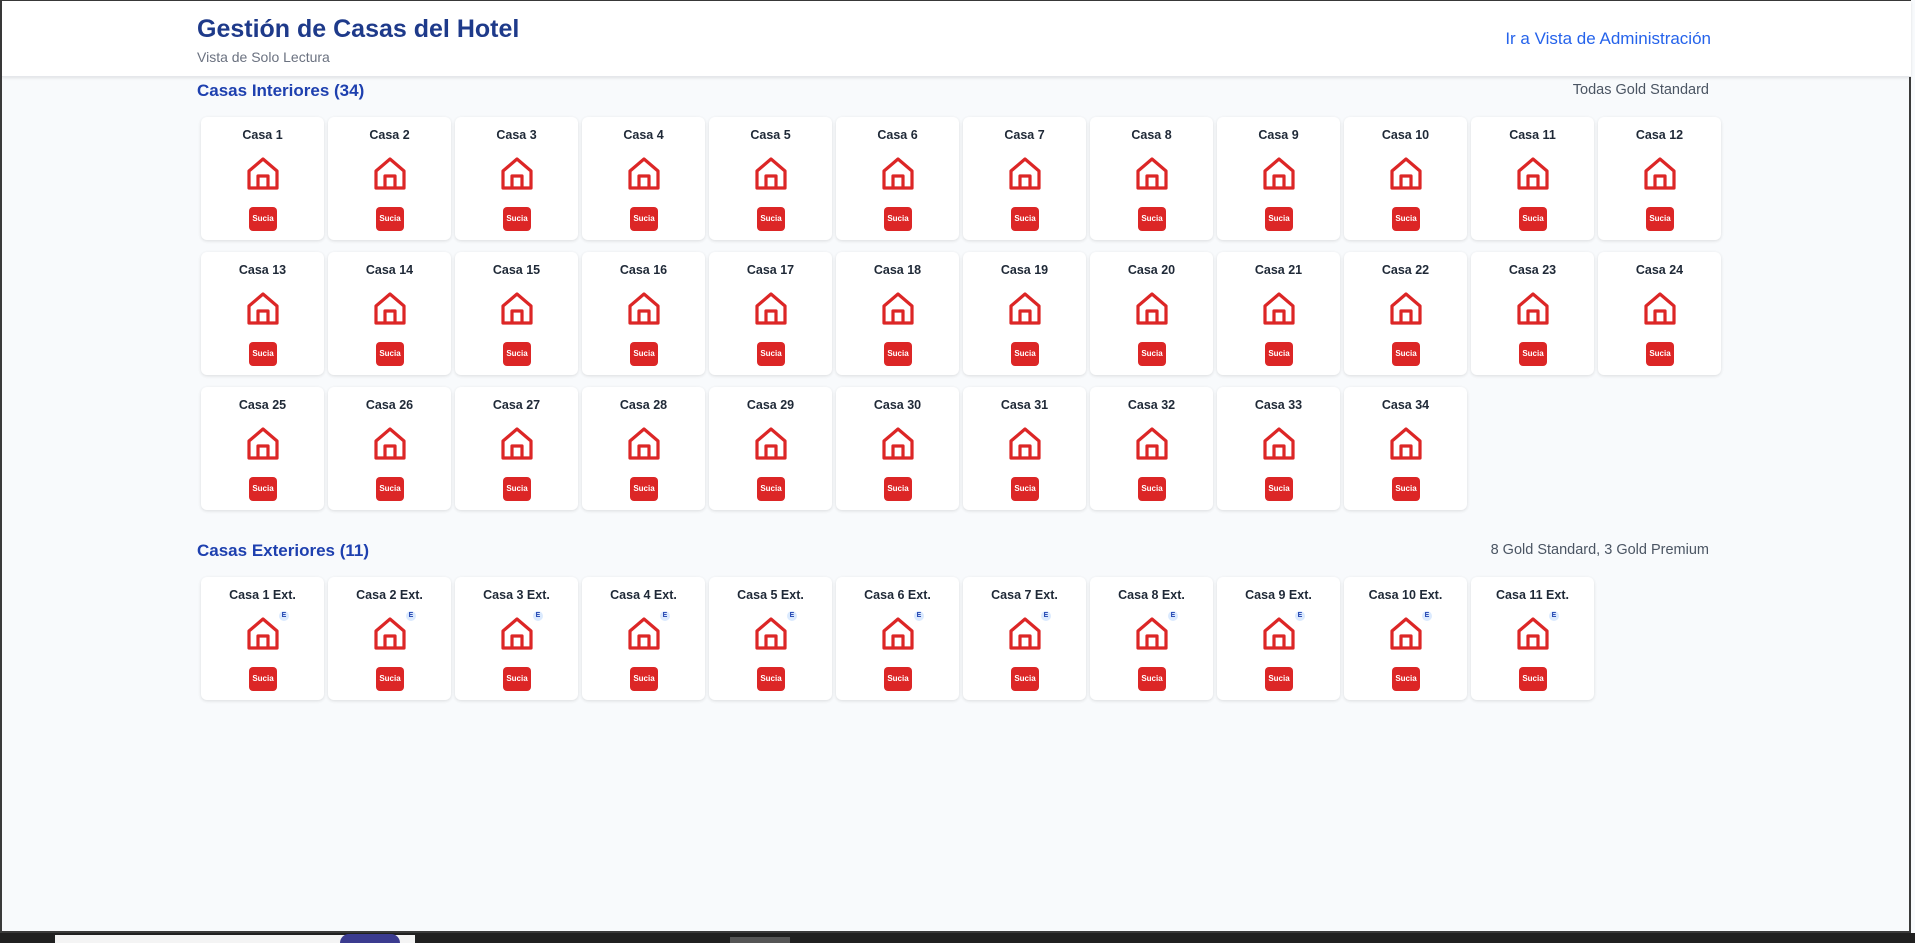  What do you see at coordinates (897, 313) in the screenshot?
I see `house-card: Casa 18 Sucia` at bounding box center [897, 313].